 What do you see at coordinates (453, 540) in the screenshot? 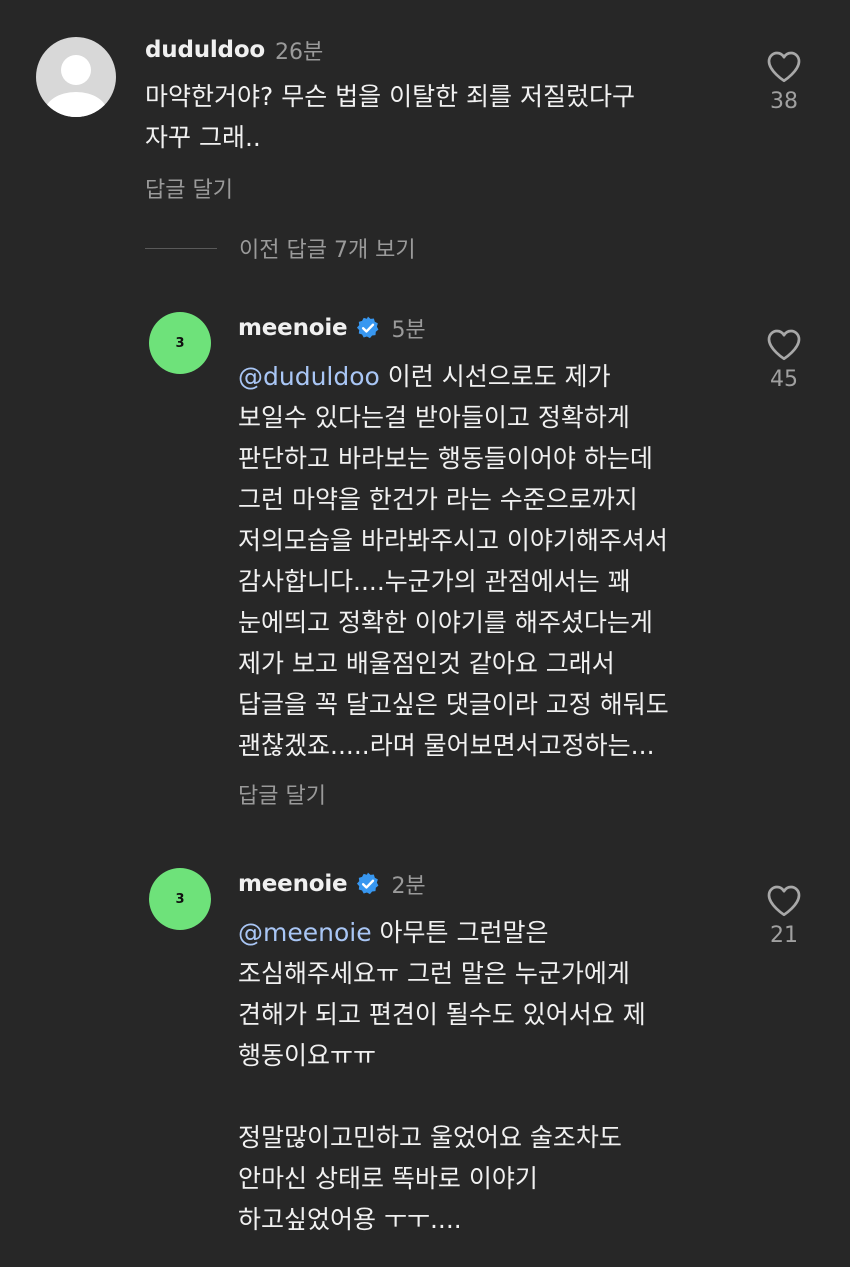
I see `reply-line: 저의모습을 바라봐주시고 이야기해주셔서` at bounding box center [453, 540].